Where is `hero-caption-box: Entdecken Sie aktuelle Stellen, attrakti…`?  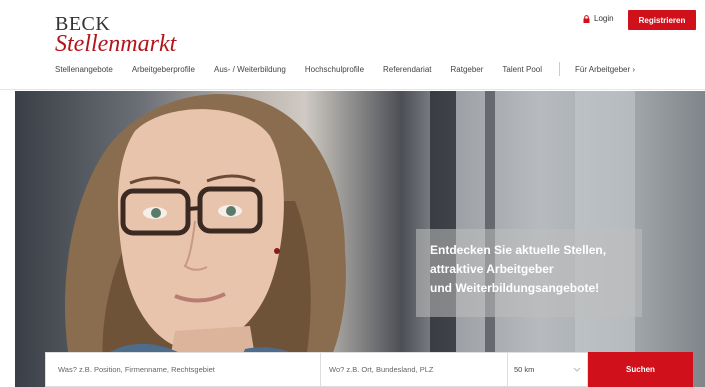
hero-caption-box: Entdecken Sie aktuelle Stellen, attrakti… is located at coordinates (529, 273).